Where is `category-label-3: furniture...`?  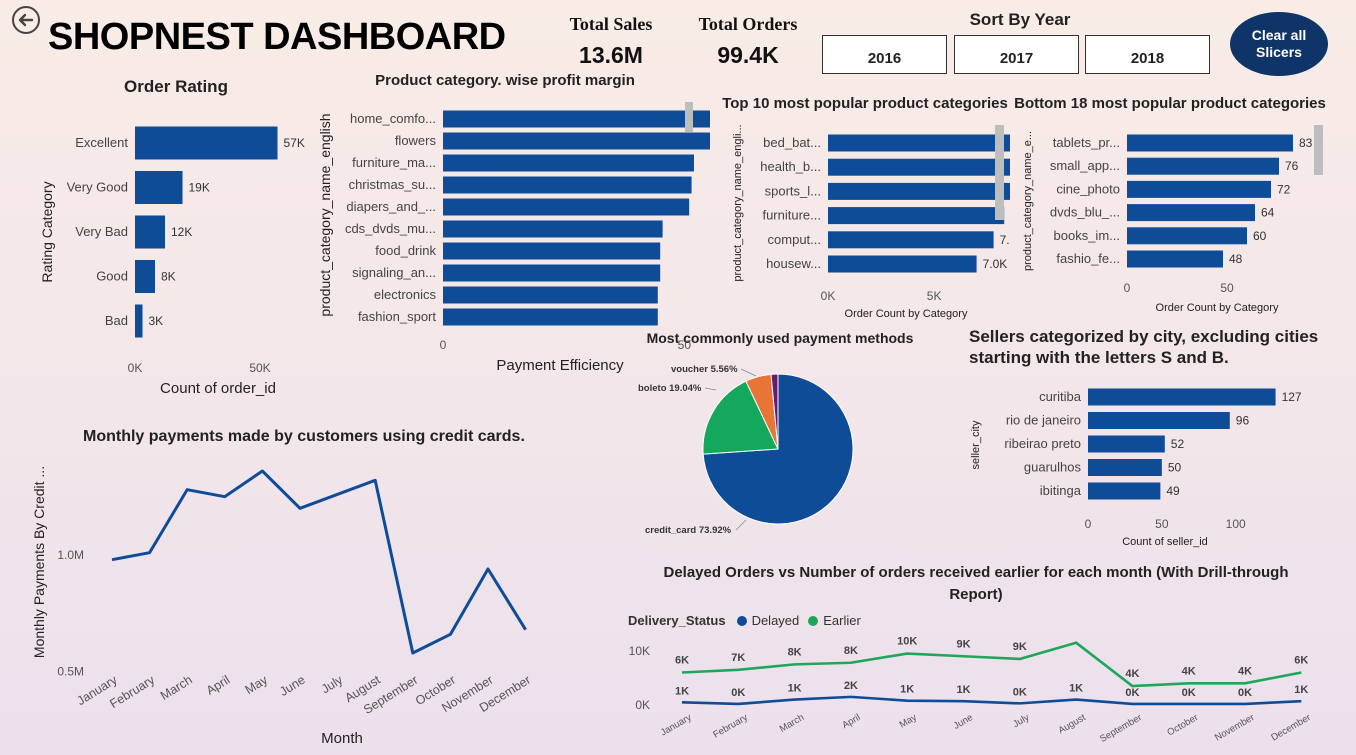
category-label-3: furniture... is located at coordinates (791, 215).